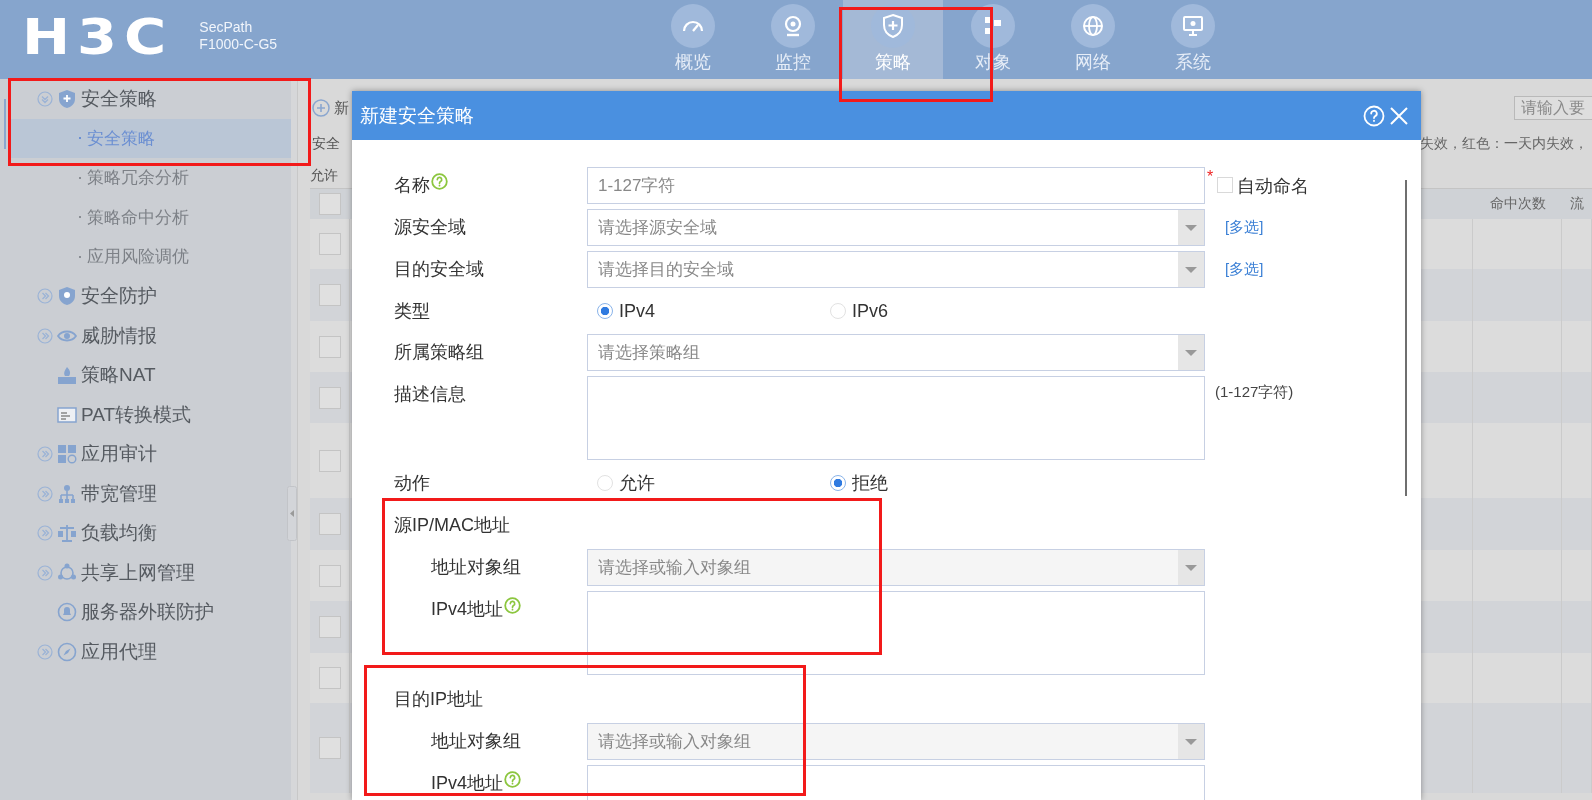  I want to click on select-field: 请选择目的安全域, so click(896, 269).